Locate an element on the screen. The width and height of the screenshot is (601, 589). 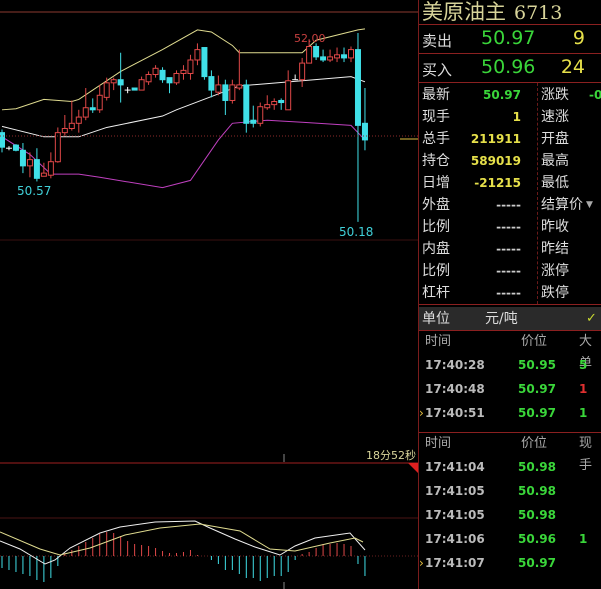
stat-row: 持仓 589019 最高 is located at coordinates (510, 161).